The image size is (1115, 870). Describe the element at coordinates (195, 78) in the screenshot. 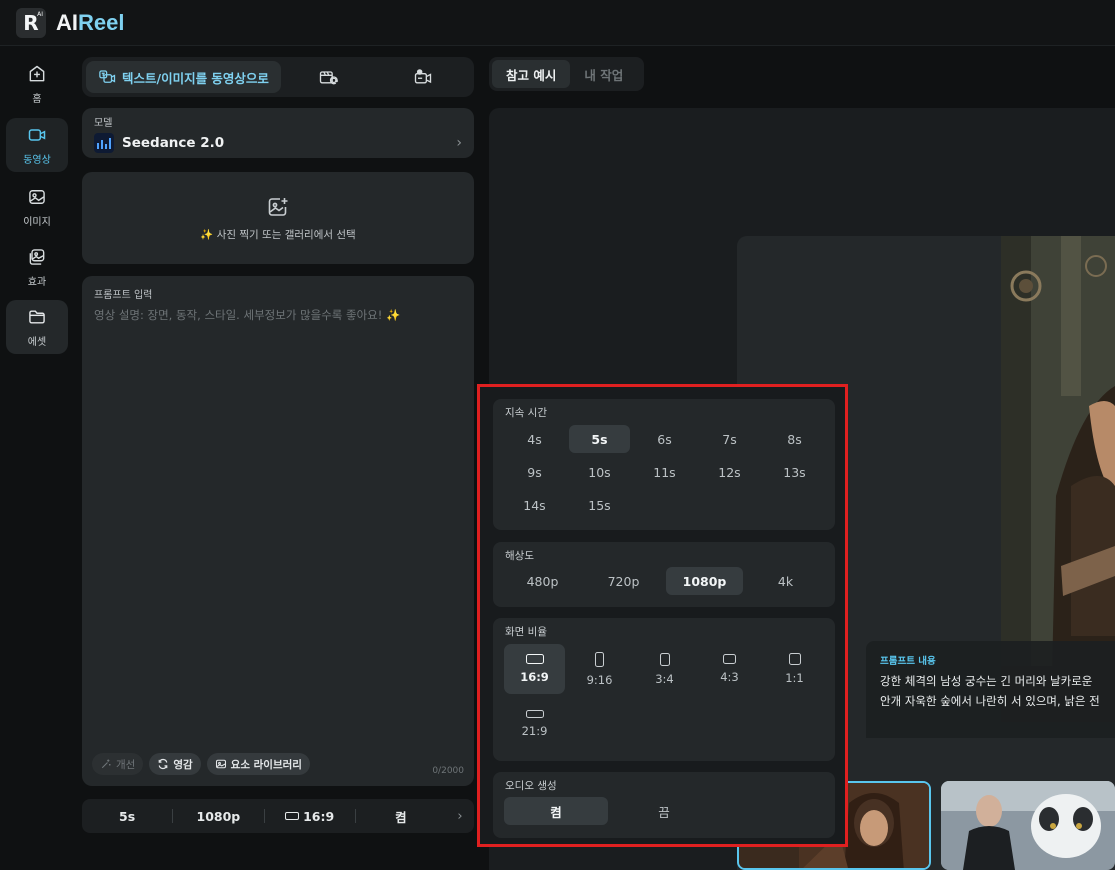

I see `tab-main-label: 텍스트/이미지를 동영상으로` at that location.